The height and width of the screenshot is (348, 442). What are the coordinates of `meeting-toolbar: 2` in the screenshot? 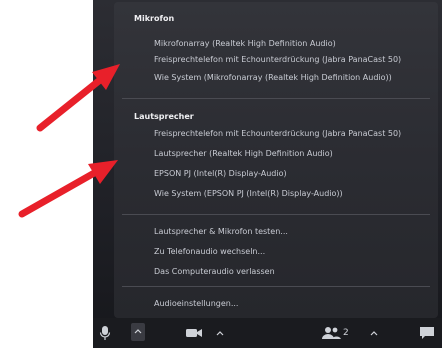 It's located at (267, 333).